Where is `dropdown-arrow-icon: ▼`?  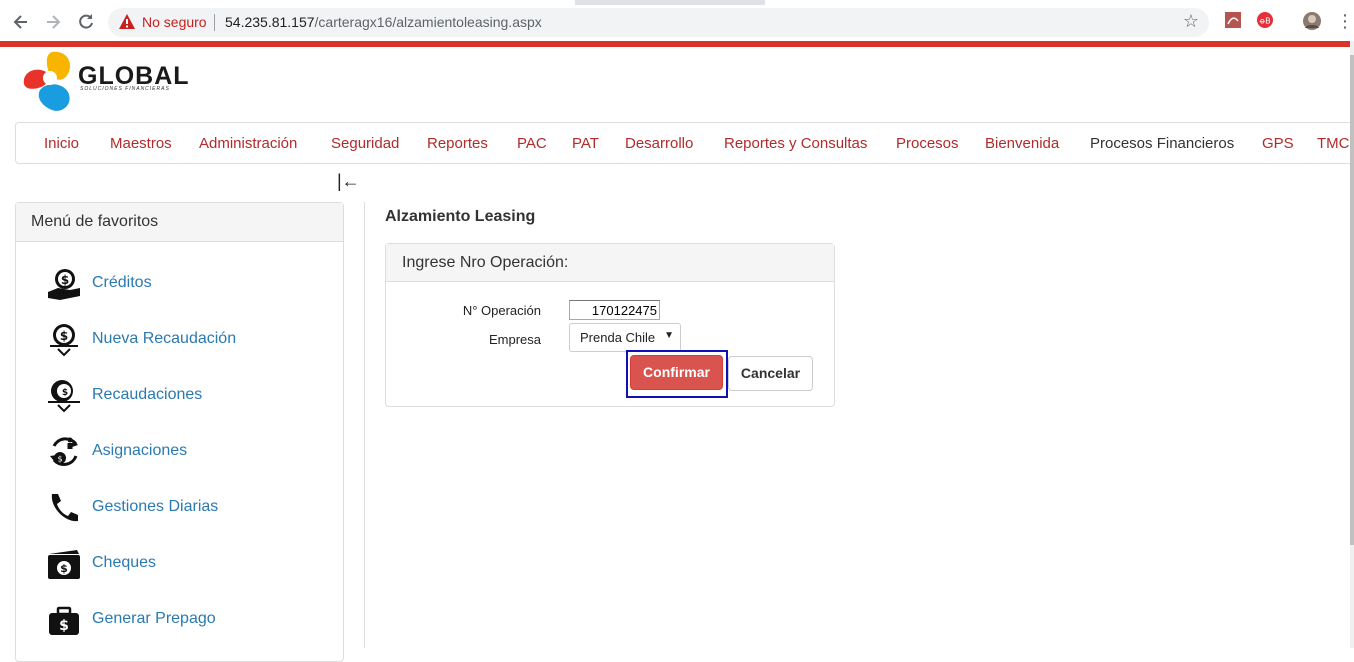
dropdown-arrow-icon: ▼ is located at coordinates (669, 335).